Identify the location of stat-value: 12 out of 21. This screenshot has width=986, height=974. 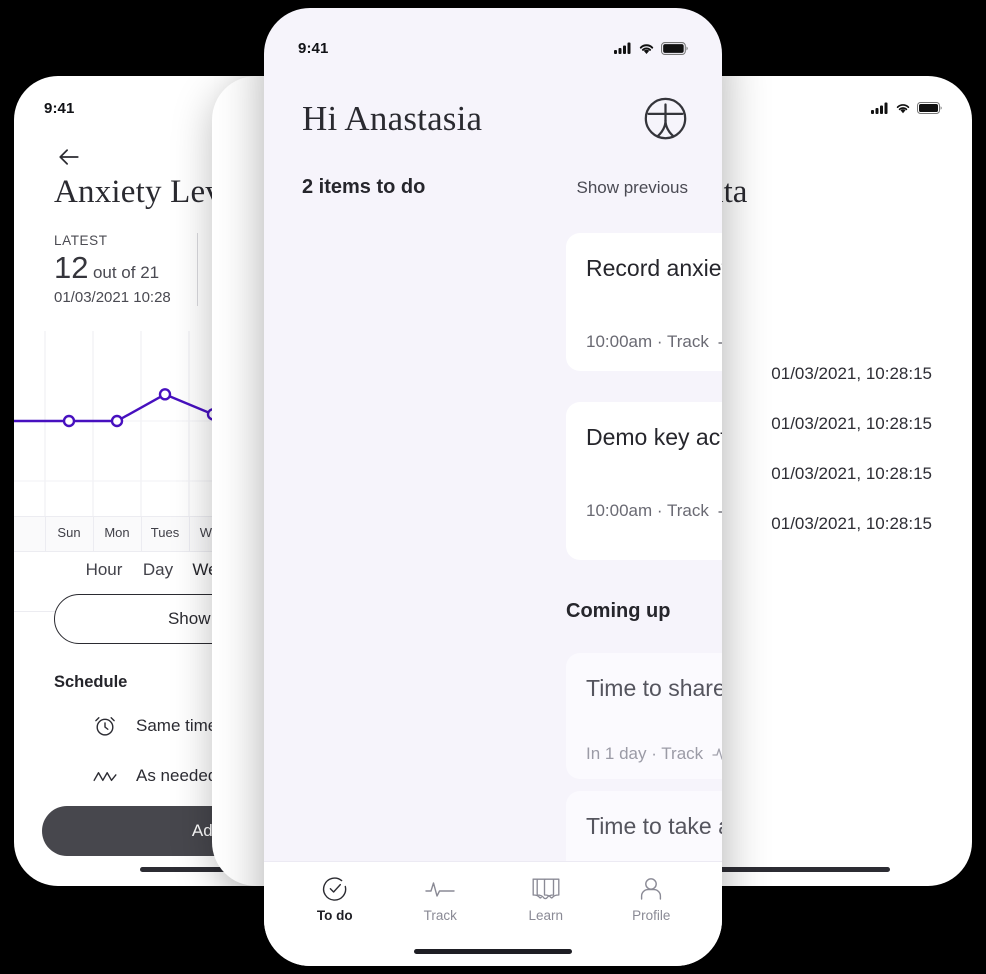
(112, 268).